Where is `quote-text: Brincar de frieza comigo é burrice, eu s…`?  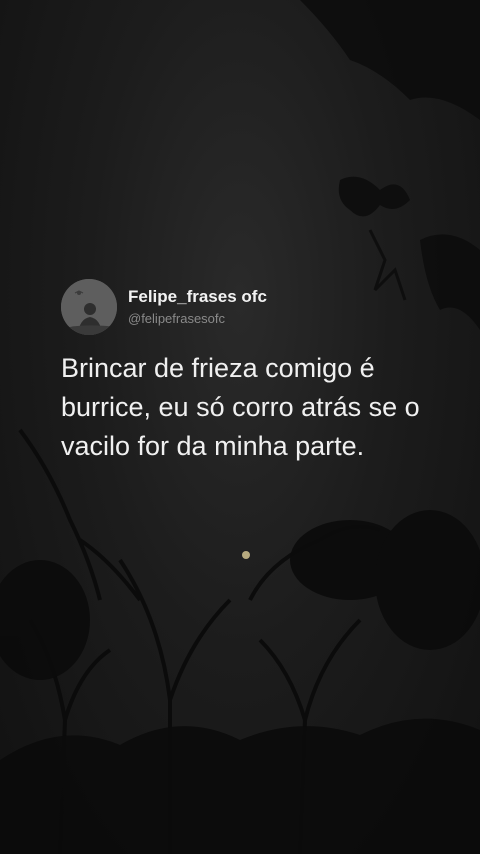 quote-text: Brincar de frieza comigo é burrice, eu s… is located at coordinates (240, 407).